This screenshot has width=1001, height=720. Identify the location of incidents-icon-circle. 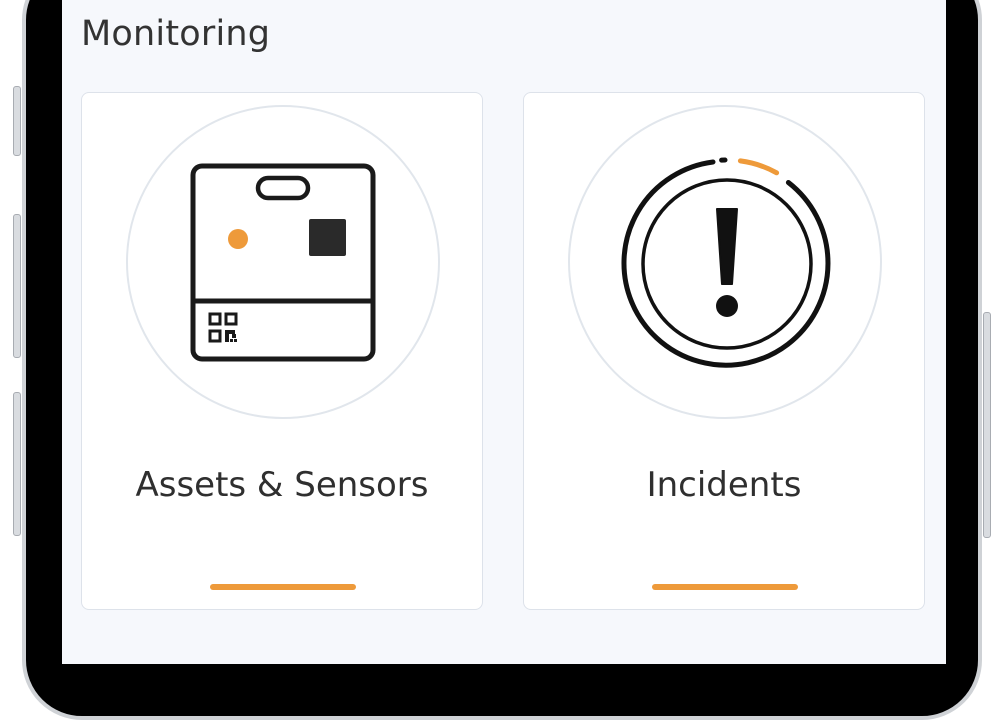
(725, 262).